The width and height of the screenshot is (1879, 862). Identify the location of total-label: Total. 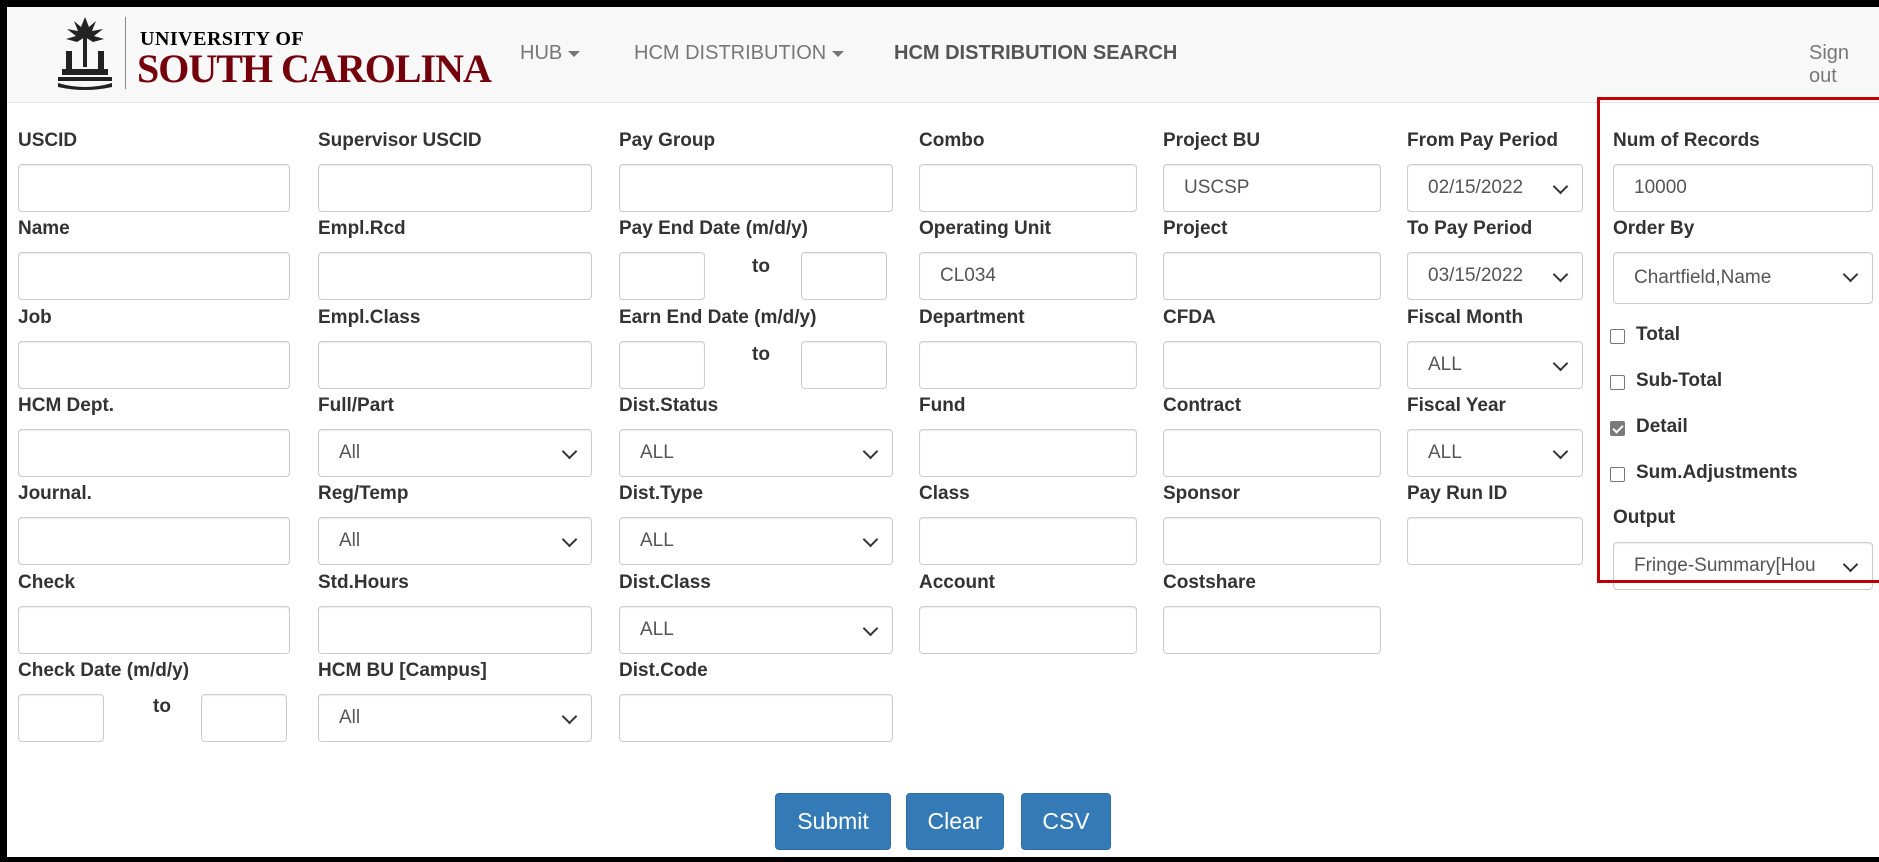
(1658, 334).